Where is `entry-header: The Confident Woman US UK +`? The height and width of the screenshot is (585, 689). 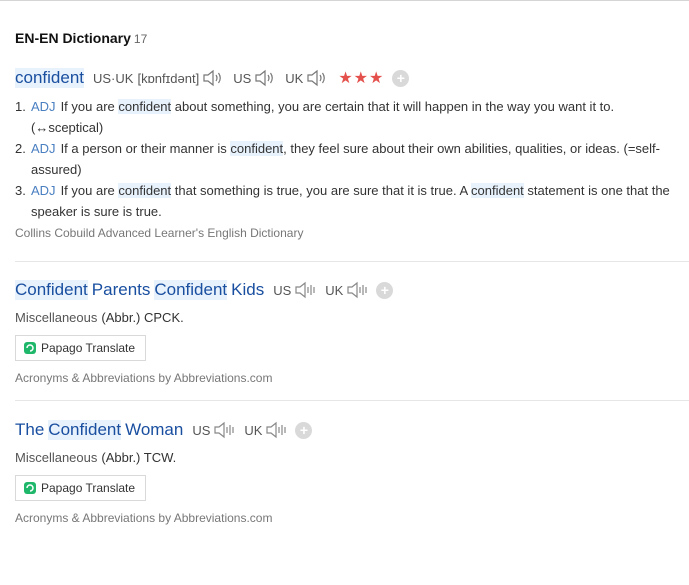 entry-header: The Confident Woman US UK + is located at coordinates (352, 430).